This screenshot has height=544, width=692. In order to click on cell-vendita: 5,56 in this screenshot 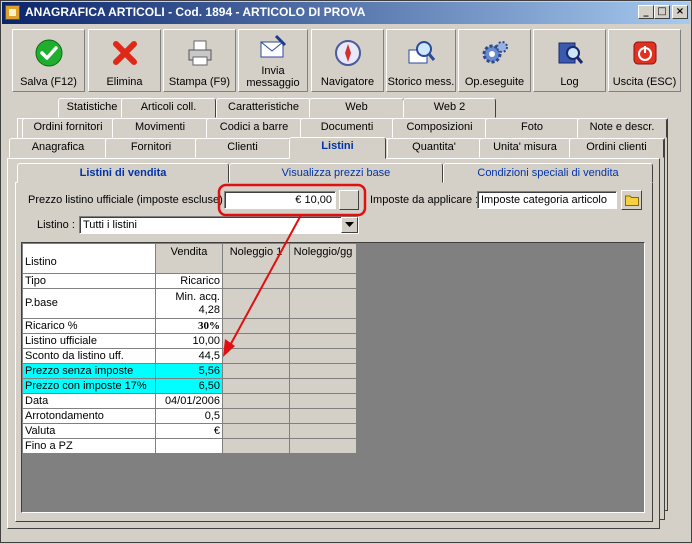, I will do `click(189, 371)`.